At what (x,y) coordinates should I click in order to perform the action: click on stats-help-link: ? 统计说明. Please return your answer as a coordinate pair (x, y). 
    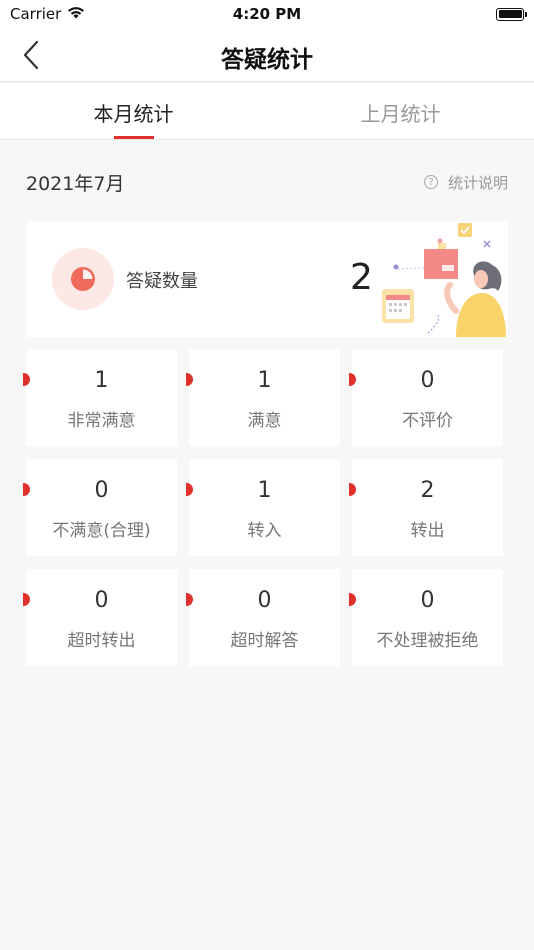
    Looking at the image, I should click on (465, 182).